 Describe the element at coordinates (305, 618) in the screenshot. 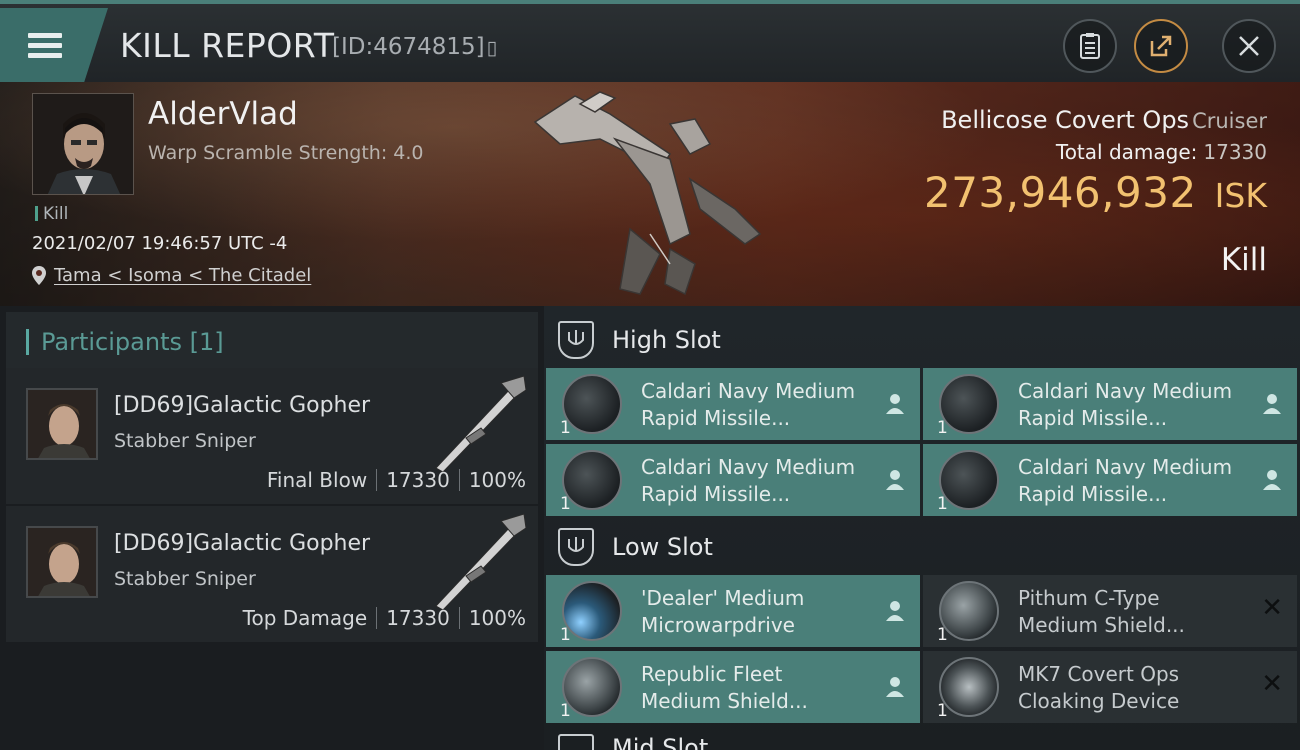

I see `participant-role: Top Damage` at that location.